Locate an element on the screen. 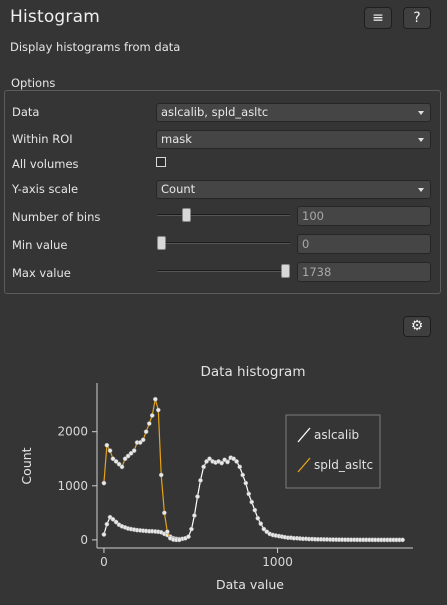 This screenshot has height=605, width=447. chart-title: Data histogram is located at coordinates (253, 372).